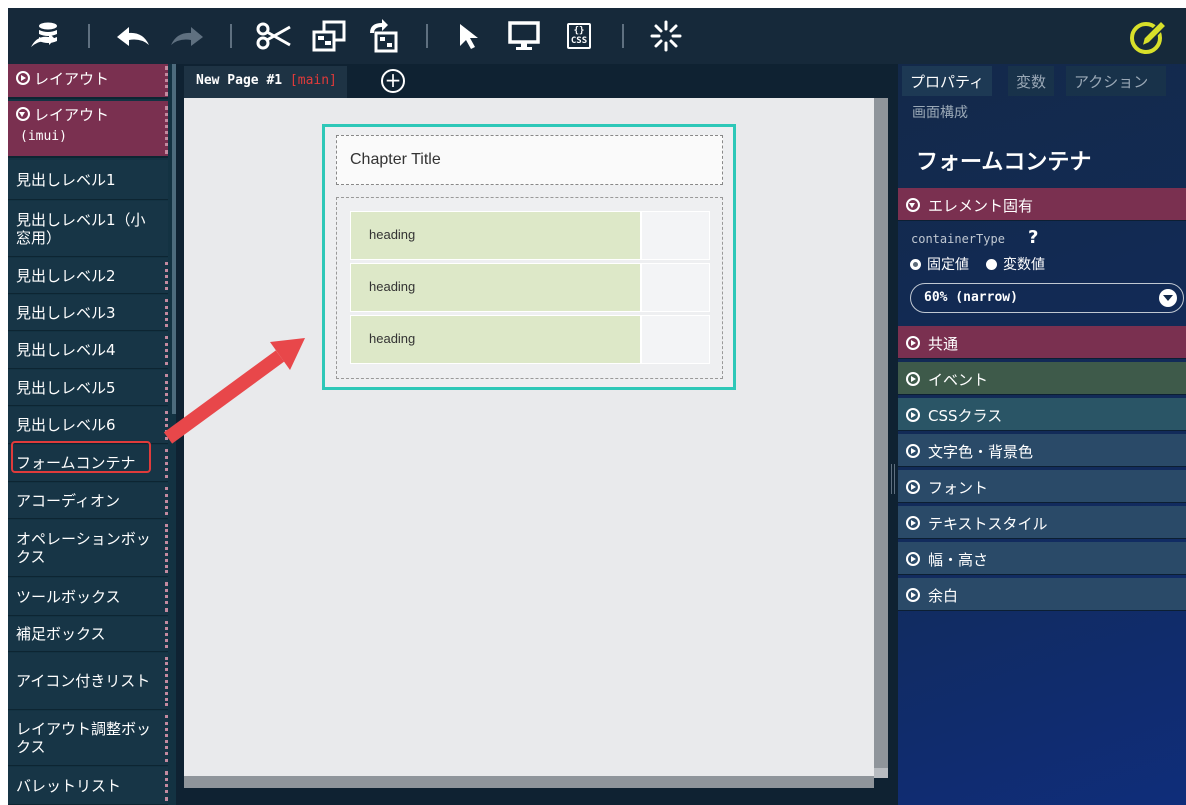 This screenshot has height=805, width=1186. I want to click on undo-icon, so click(133, 36).